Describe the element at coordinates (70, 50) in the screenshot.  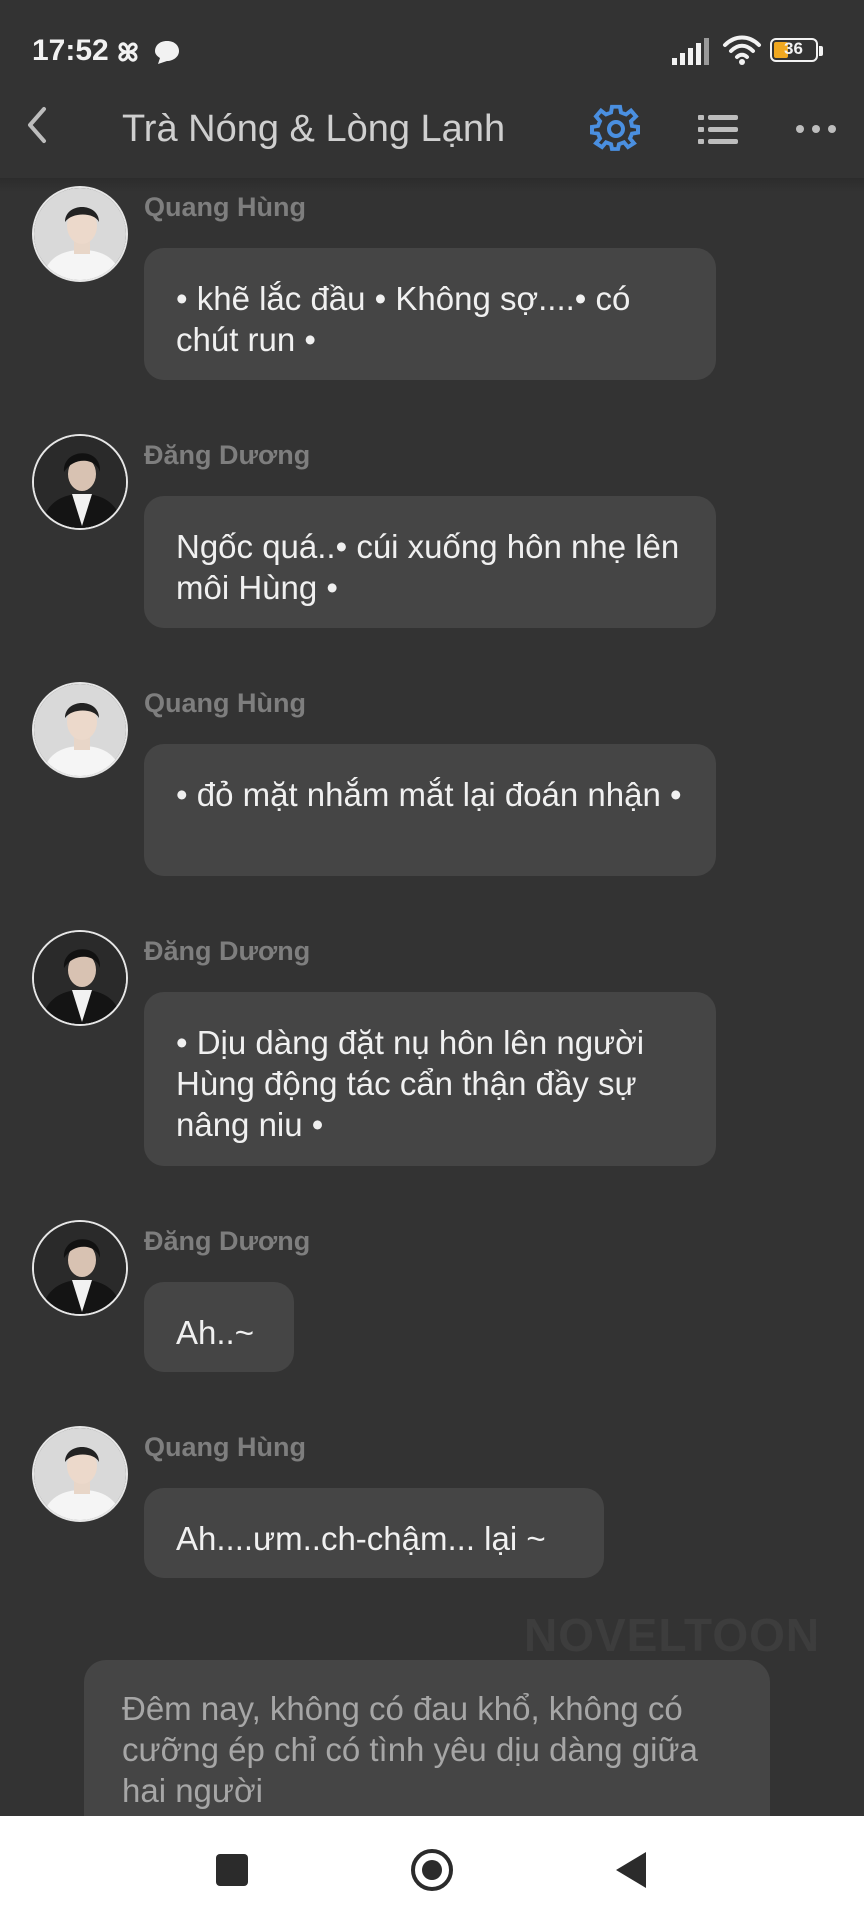
I see `status-time: 17:52` at that location.